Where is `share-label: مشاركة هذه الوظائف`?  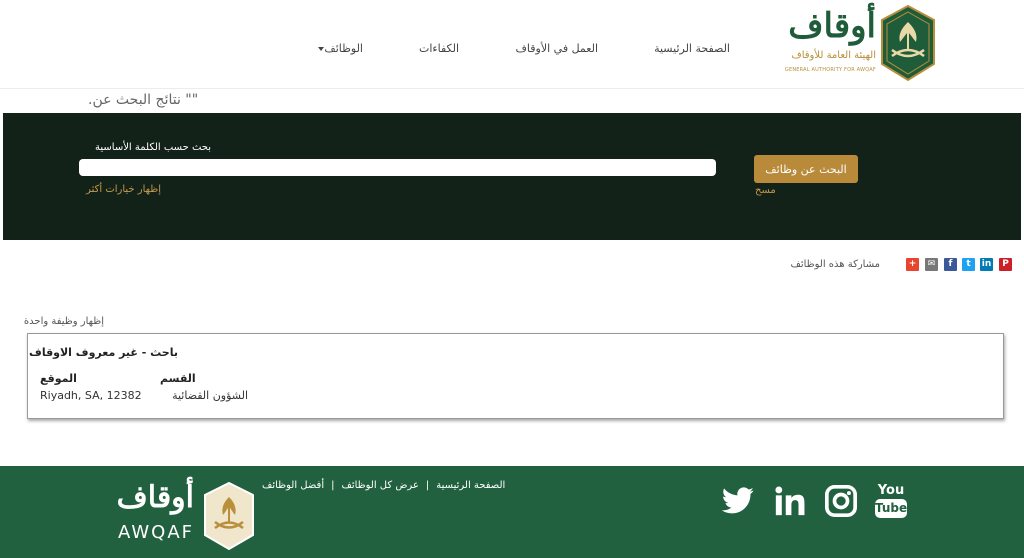 share-label: مشاركة هذه الوظائف is located at coordinates (835, 264).